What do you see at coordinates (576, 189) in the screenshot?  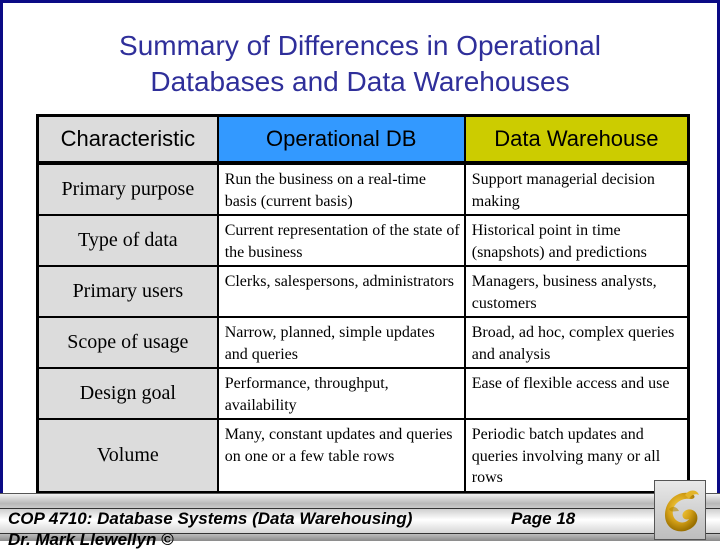 I see `cell-data-warehouse: Support managerial decision making` at bounding box center [576, 189].